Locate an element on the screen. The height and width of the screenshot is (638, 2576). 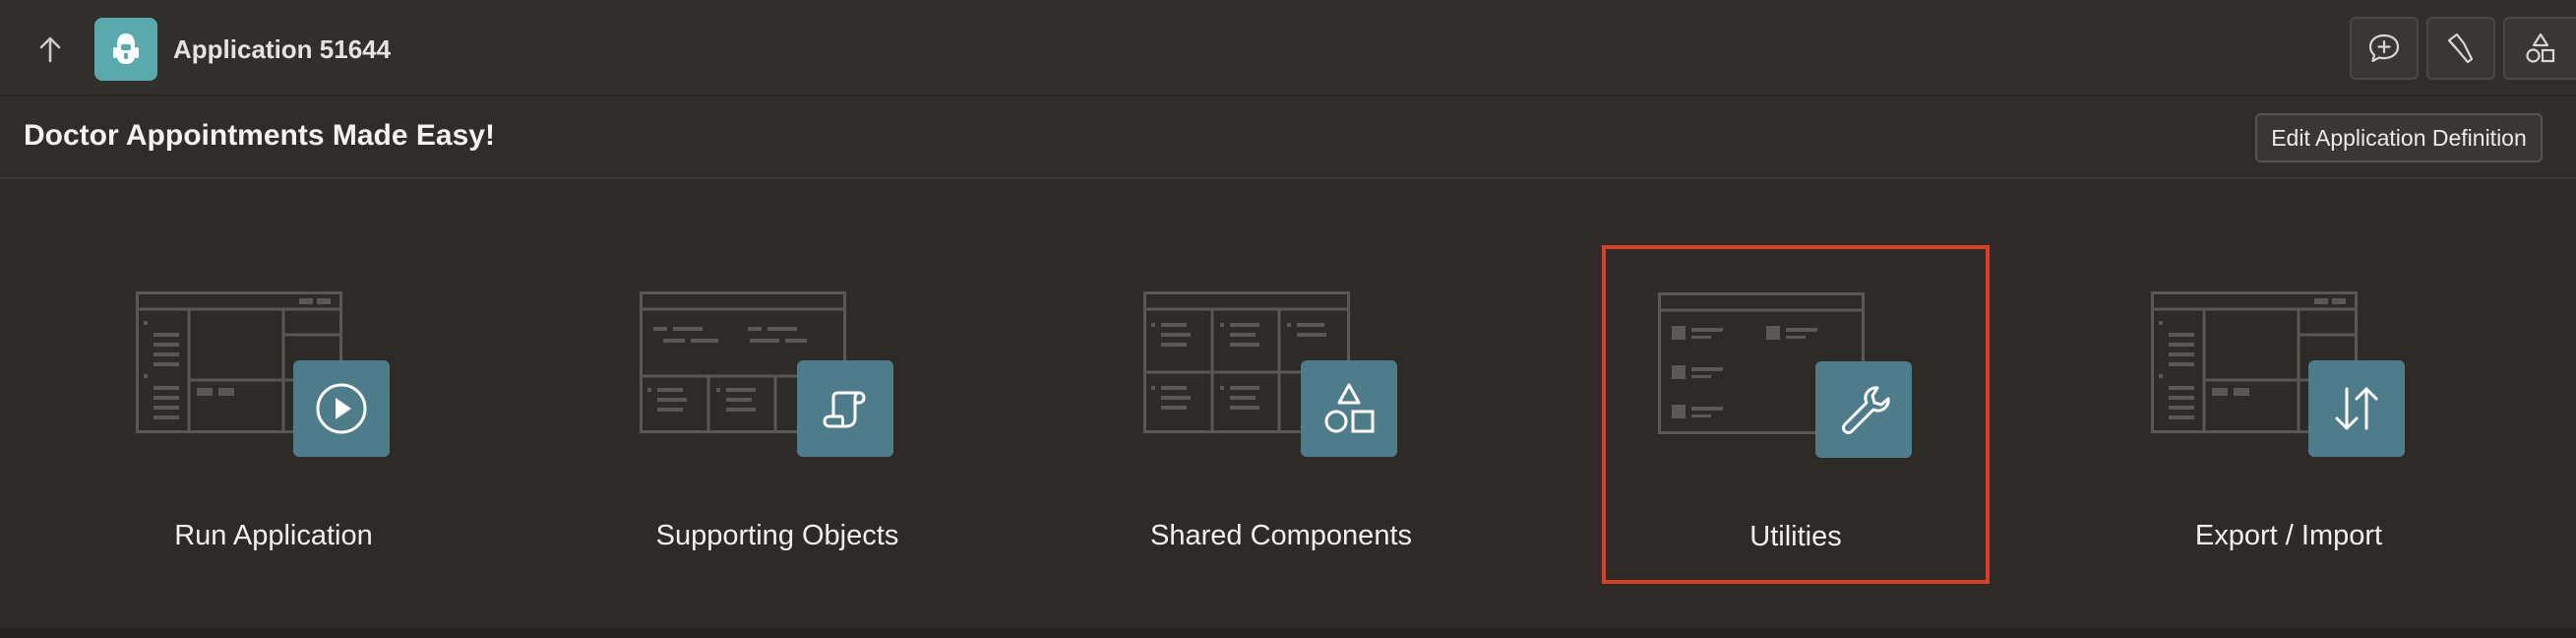
search-button is located at coordinates (2460, 48).